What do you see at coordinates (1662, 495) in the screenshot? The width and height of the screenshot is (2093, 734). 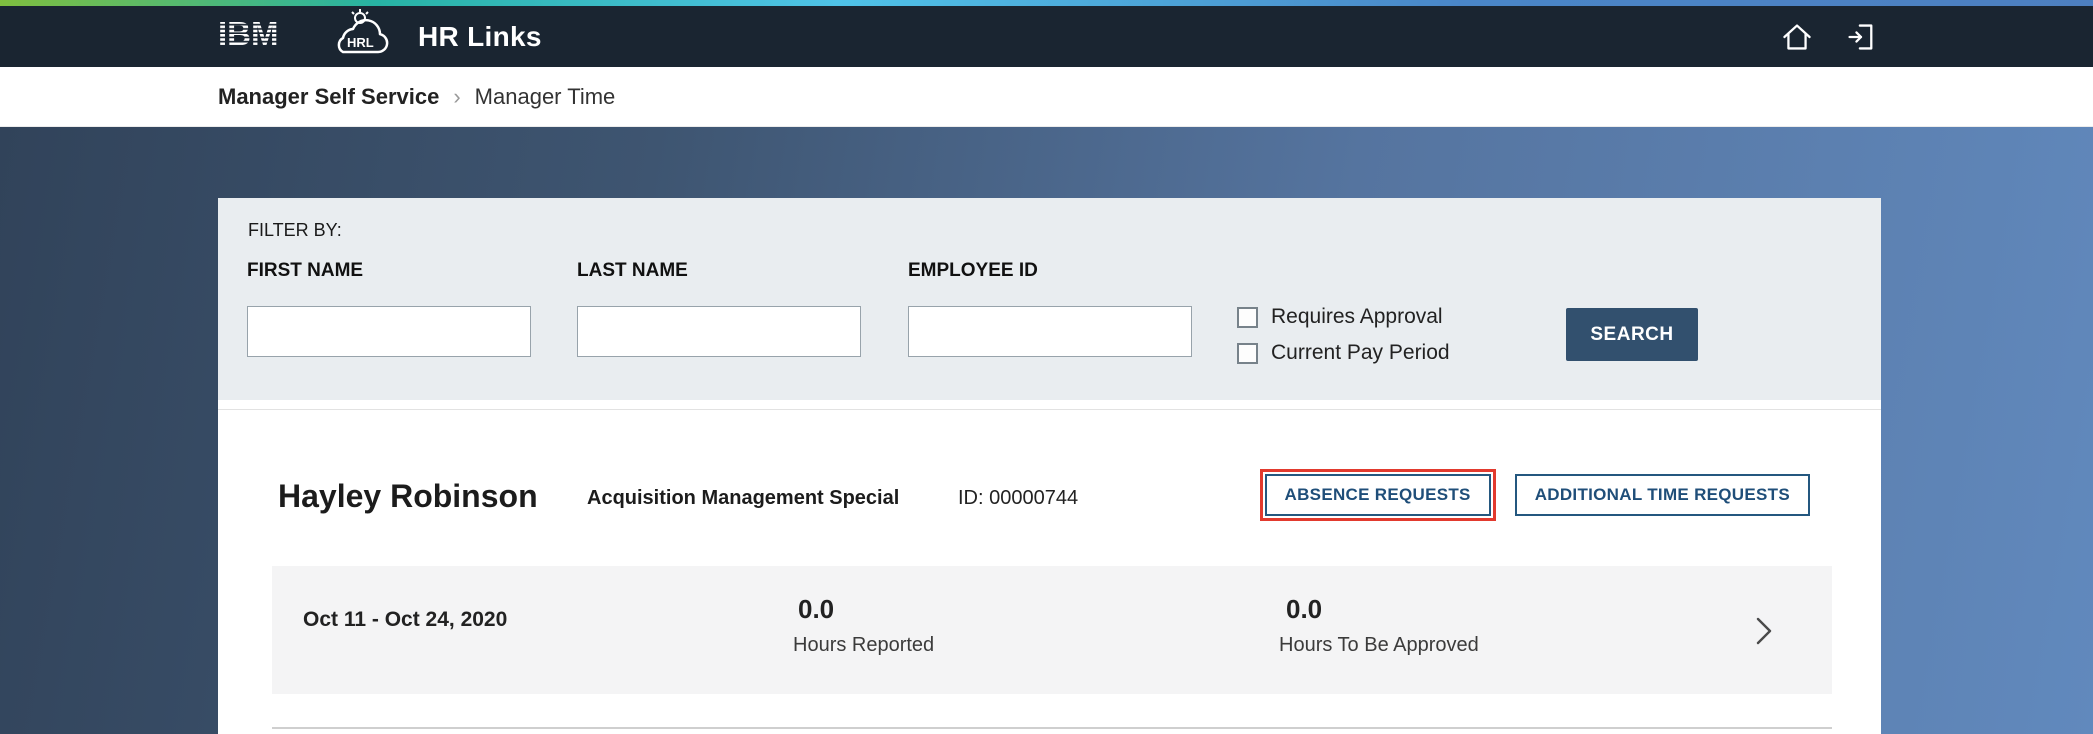 I see `additional-time-requests-button: ADDITIONAL TIME REQUESTS` at bounding box center [1662, 495].